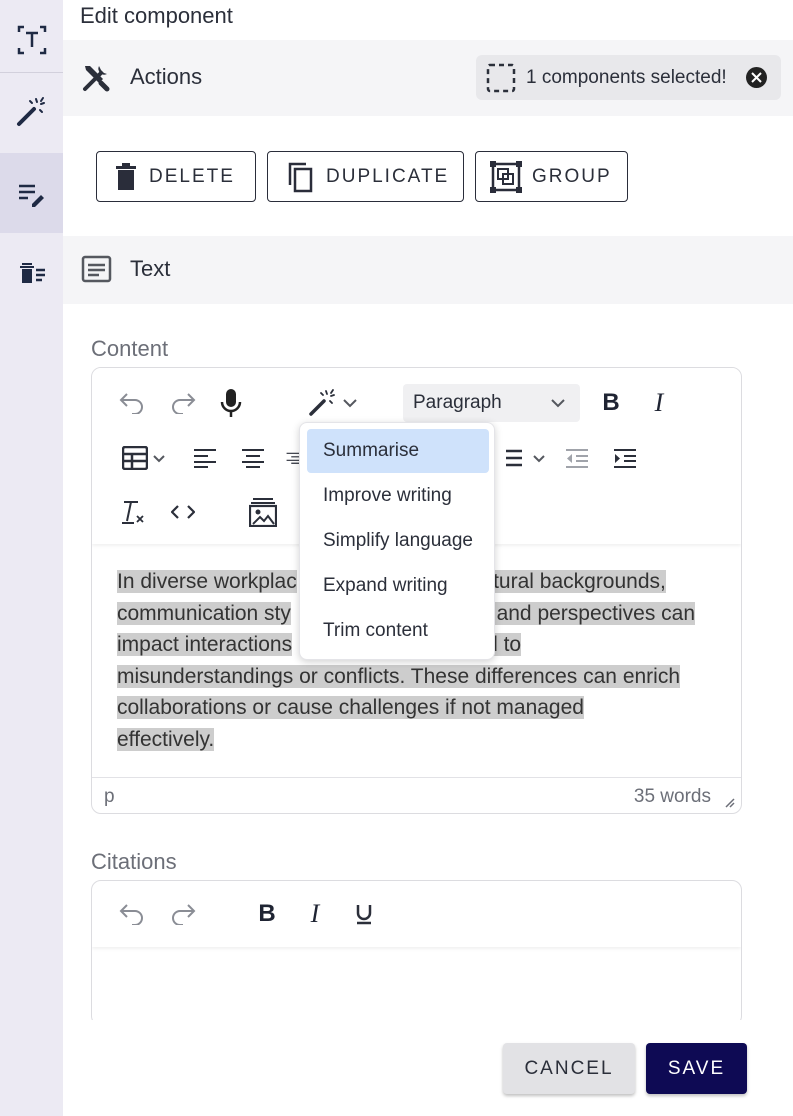 This screenshot has height=1116, width=793. What do you see at coordinates (428, 270) in the screenshot?
I see `text-section-bar` at bounding box center [428, 270].